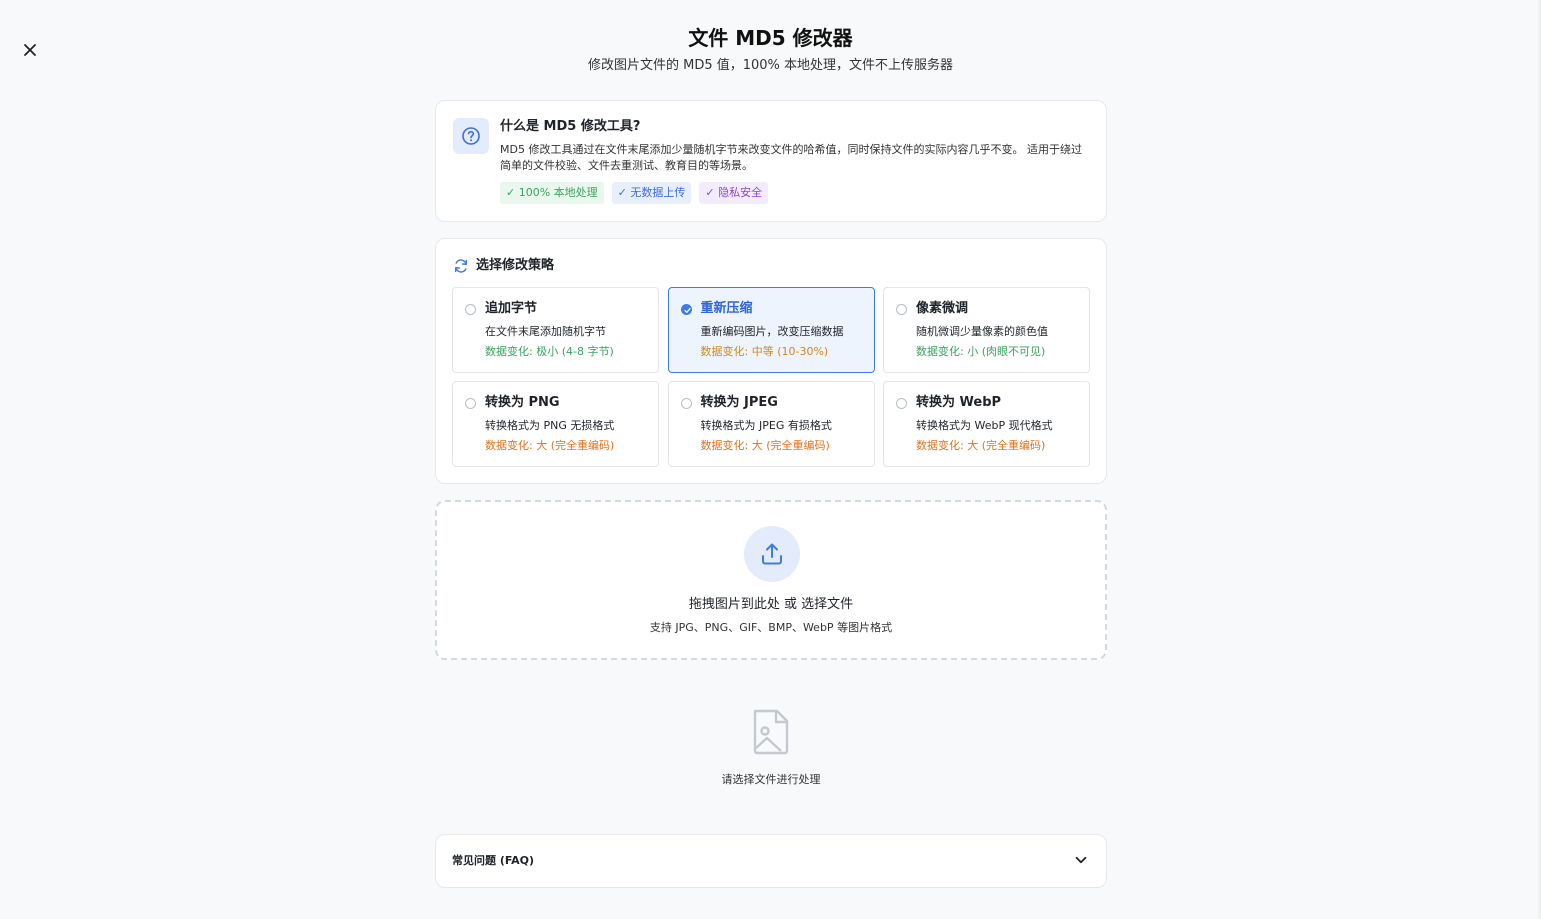  Describe the element at coordinates (770, 65) in the screenshot. I see `page-subtitle: 修改图片文件的 MD5 值，100% 本地处理，文件不上传服务器` at that location.